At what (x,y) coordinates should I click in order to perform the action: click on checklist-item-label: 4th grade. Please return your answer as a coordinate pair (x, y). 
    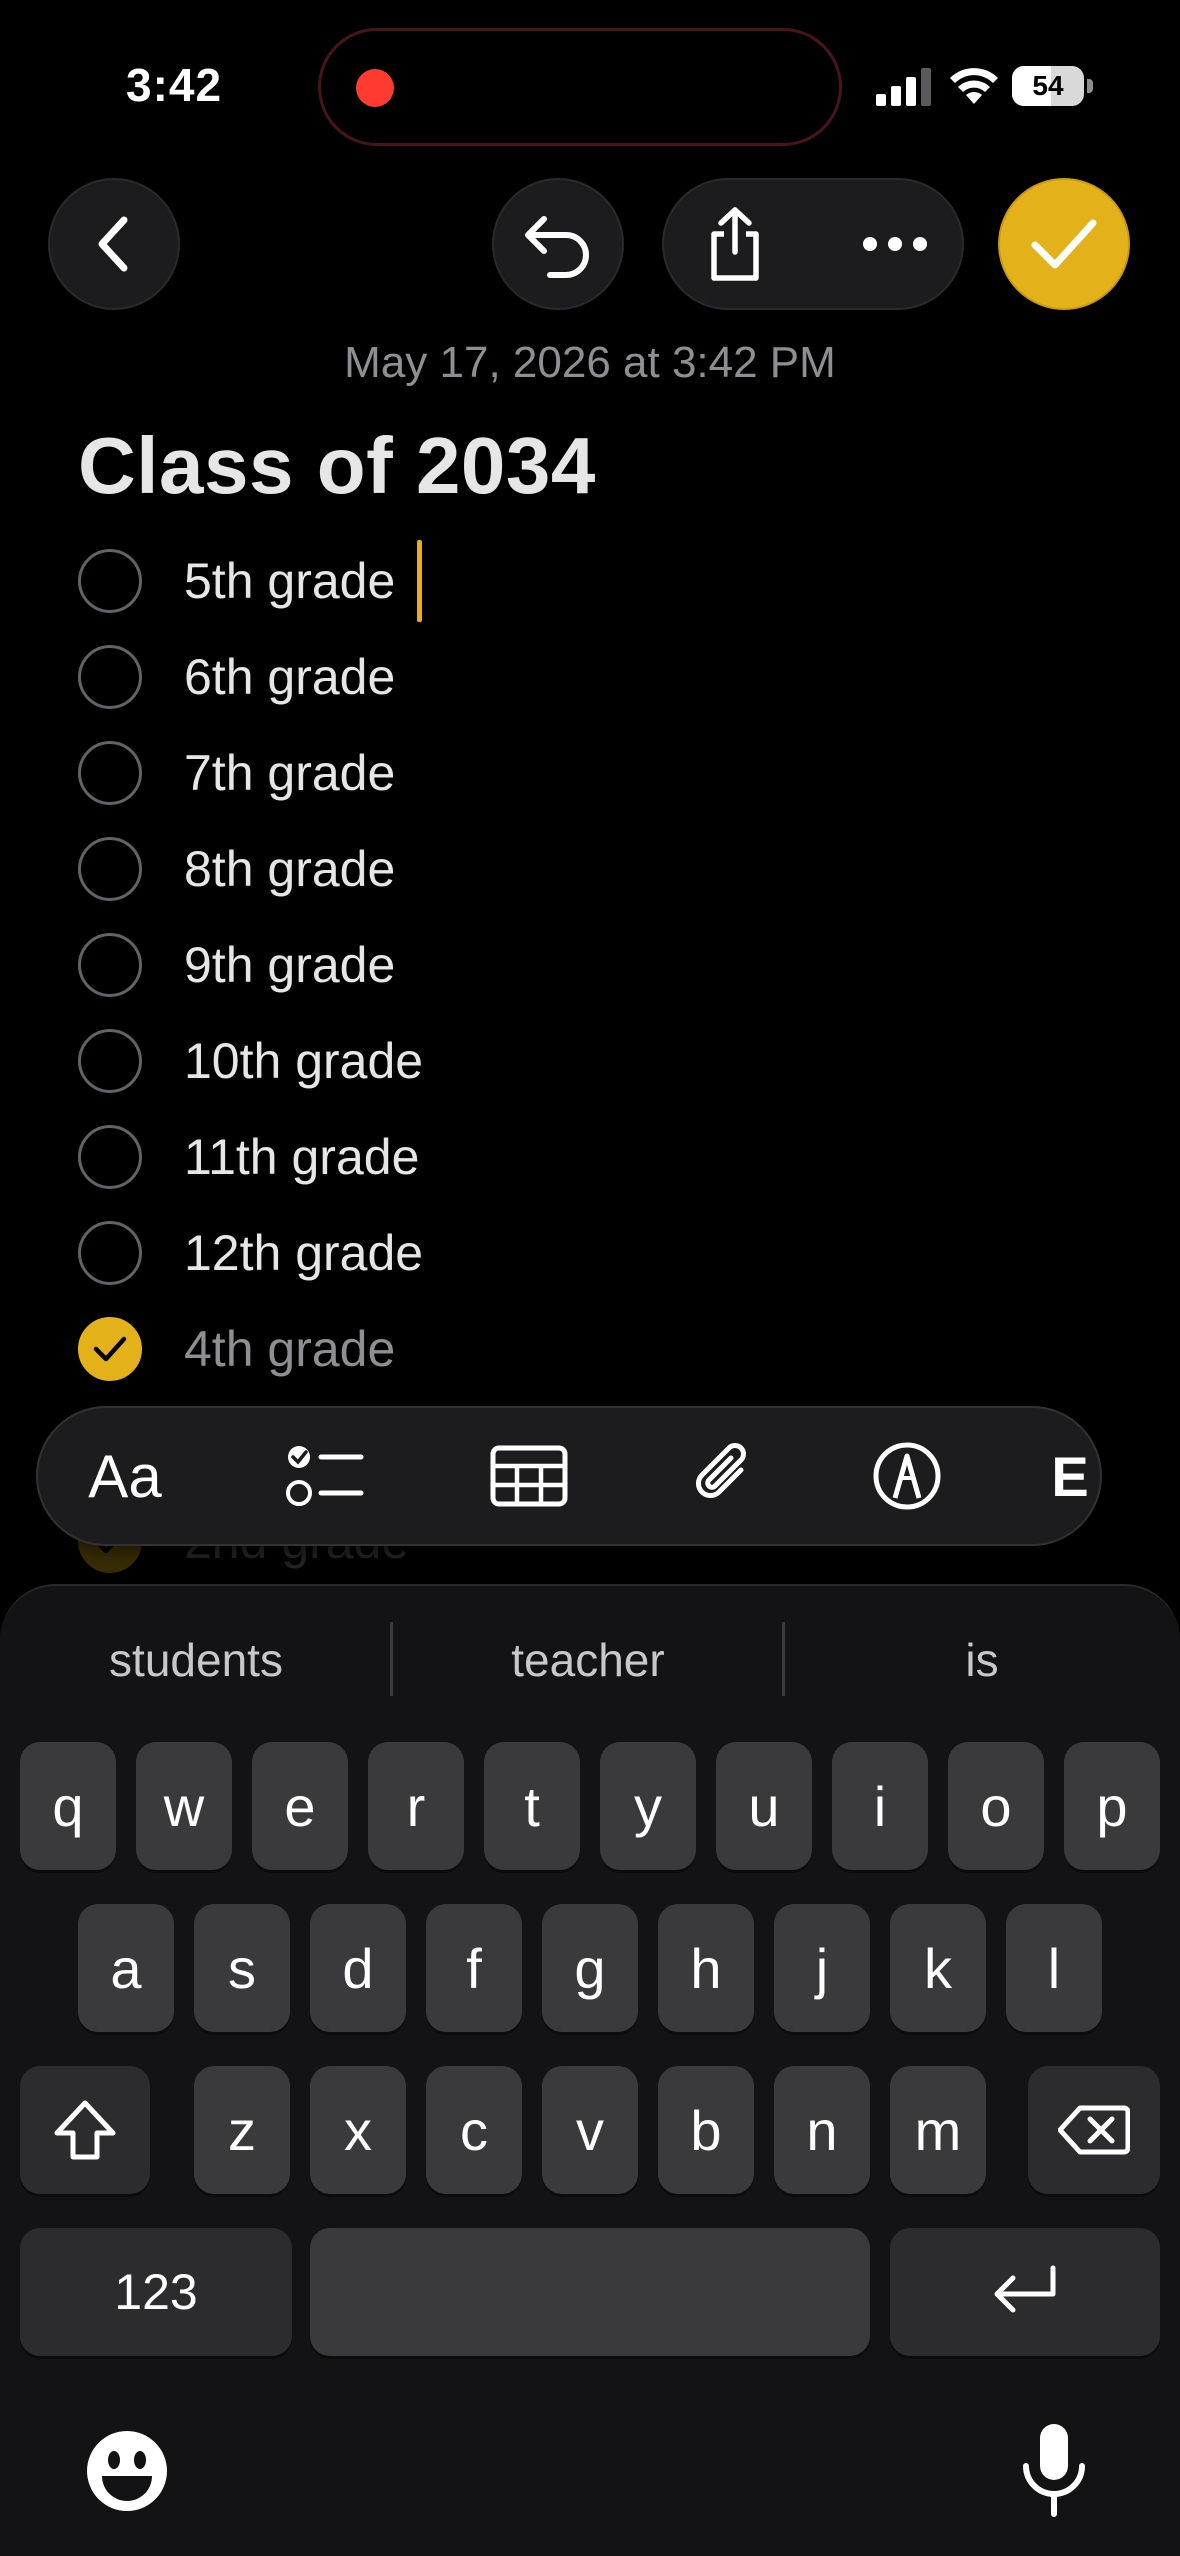
    Looking at the image, I should click on (290, 1349).